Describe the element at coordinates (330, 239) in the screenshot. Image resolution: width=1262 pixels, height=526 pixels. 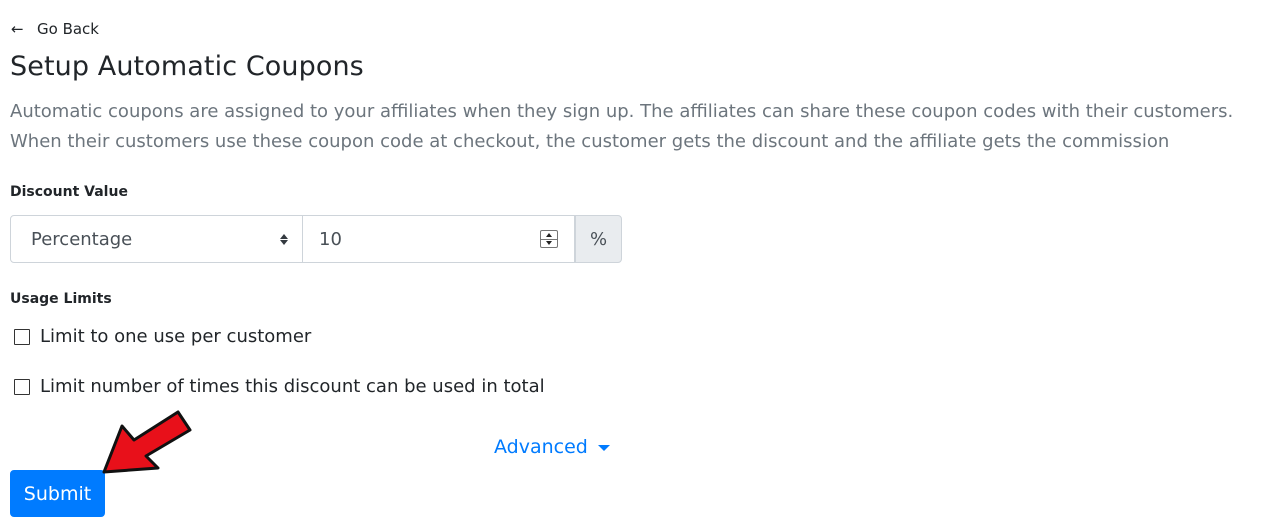
I see `discount-value-text: 10` at that location.